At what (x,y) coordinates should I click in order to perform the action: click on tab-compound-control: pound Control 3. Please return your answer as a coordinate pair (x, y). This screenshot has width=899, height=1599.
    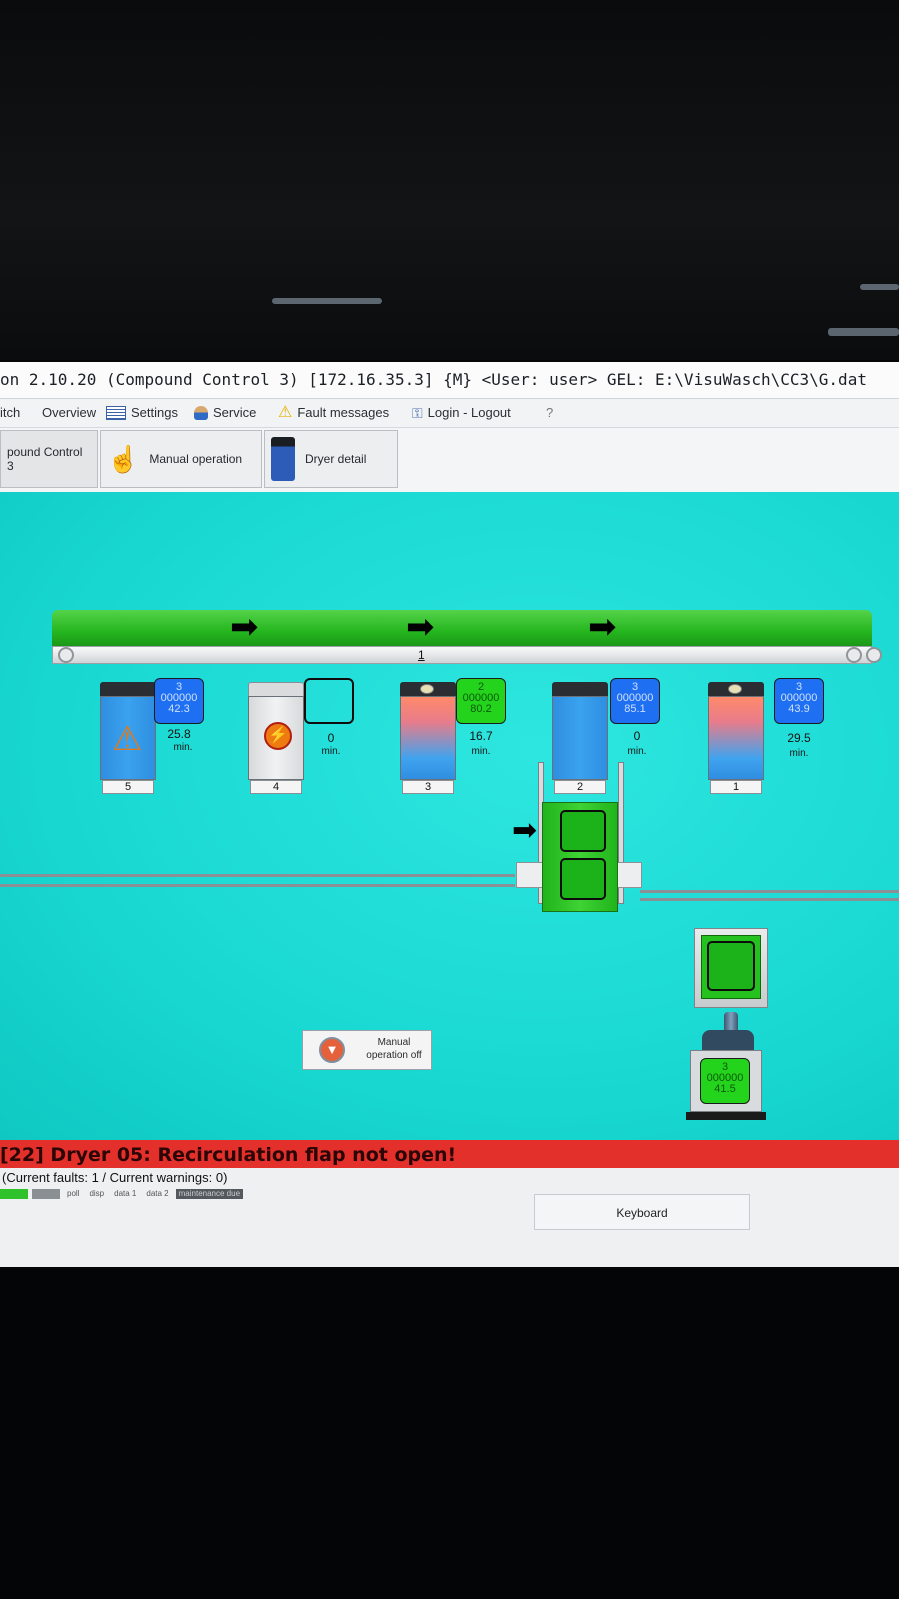
    Looking at the image, I should click on (49, 459).